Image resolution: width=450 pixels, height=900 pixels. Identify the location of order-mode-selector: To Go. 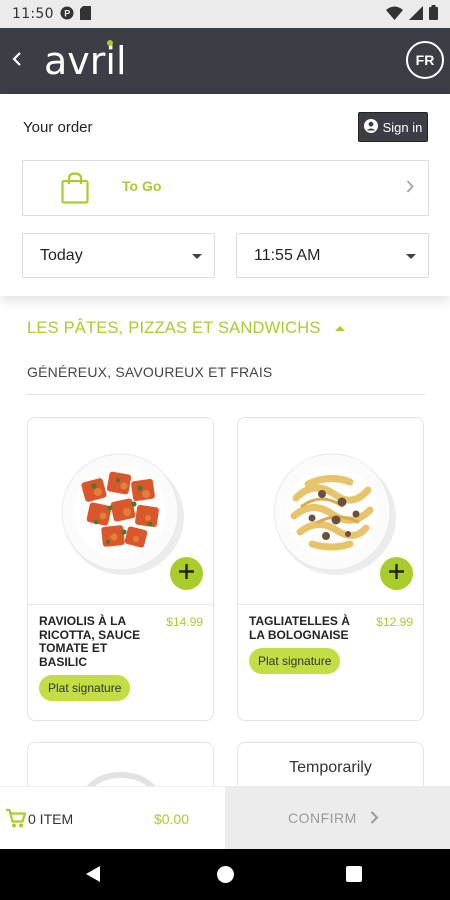
(225, 188).